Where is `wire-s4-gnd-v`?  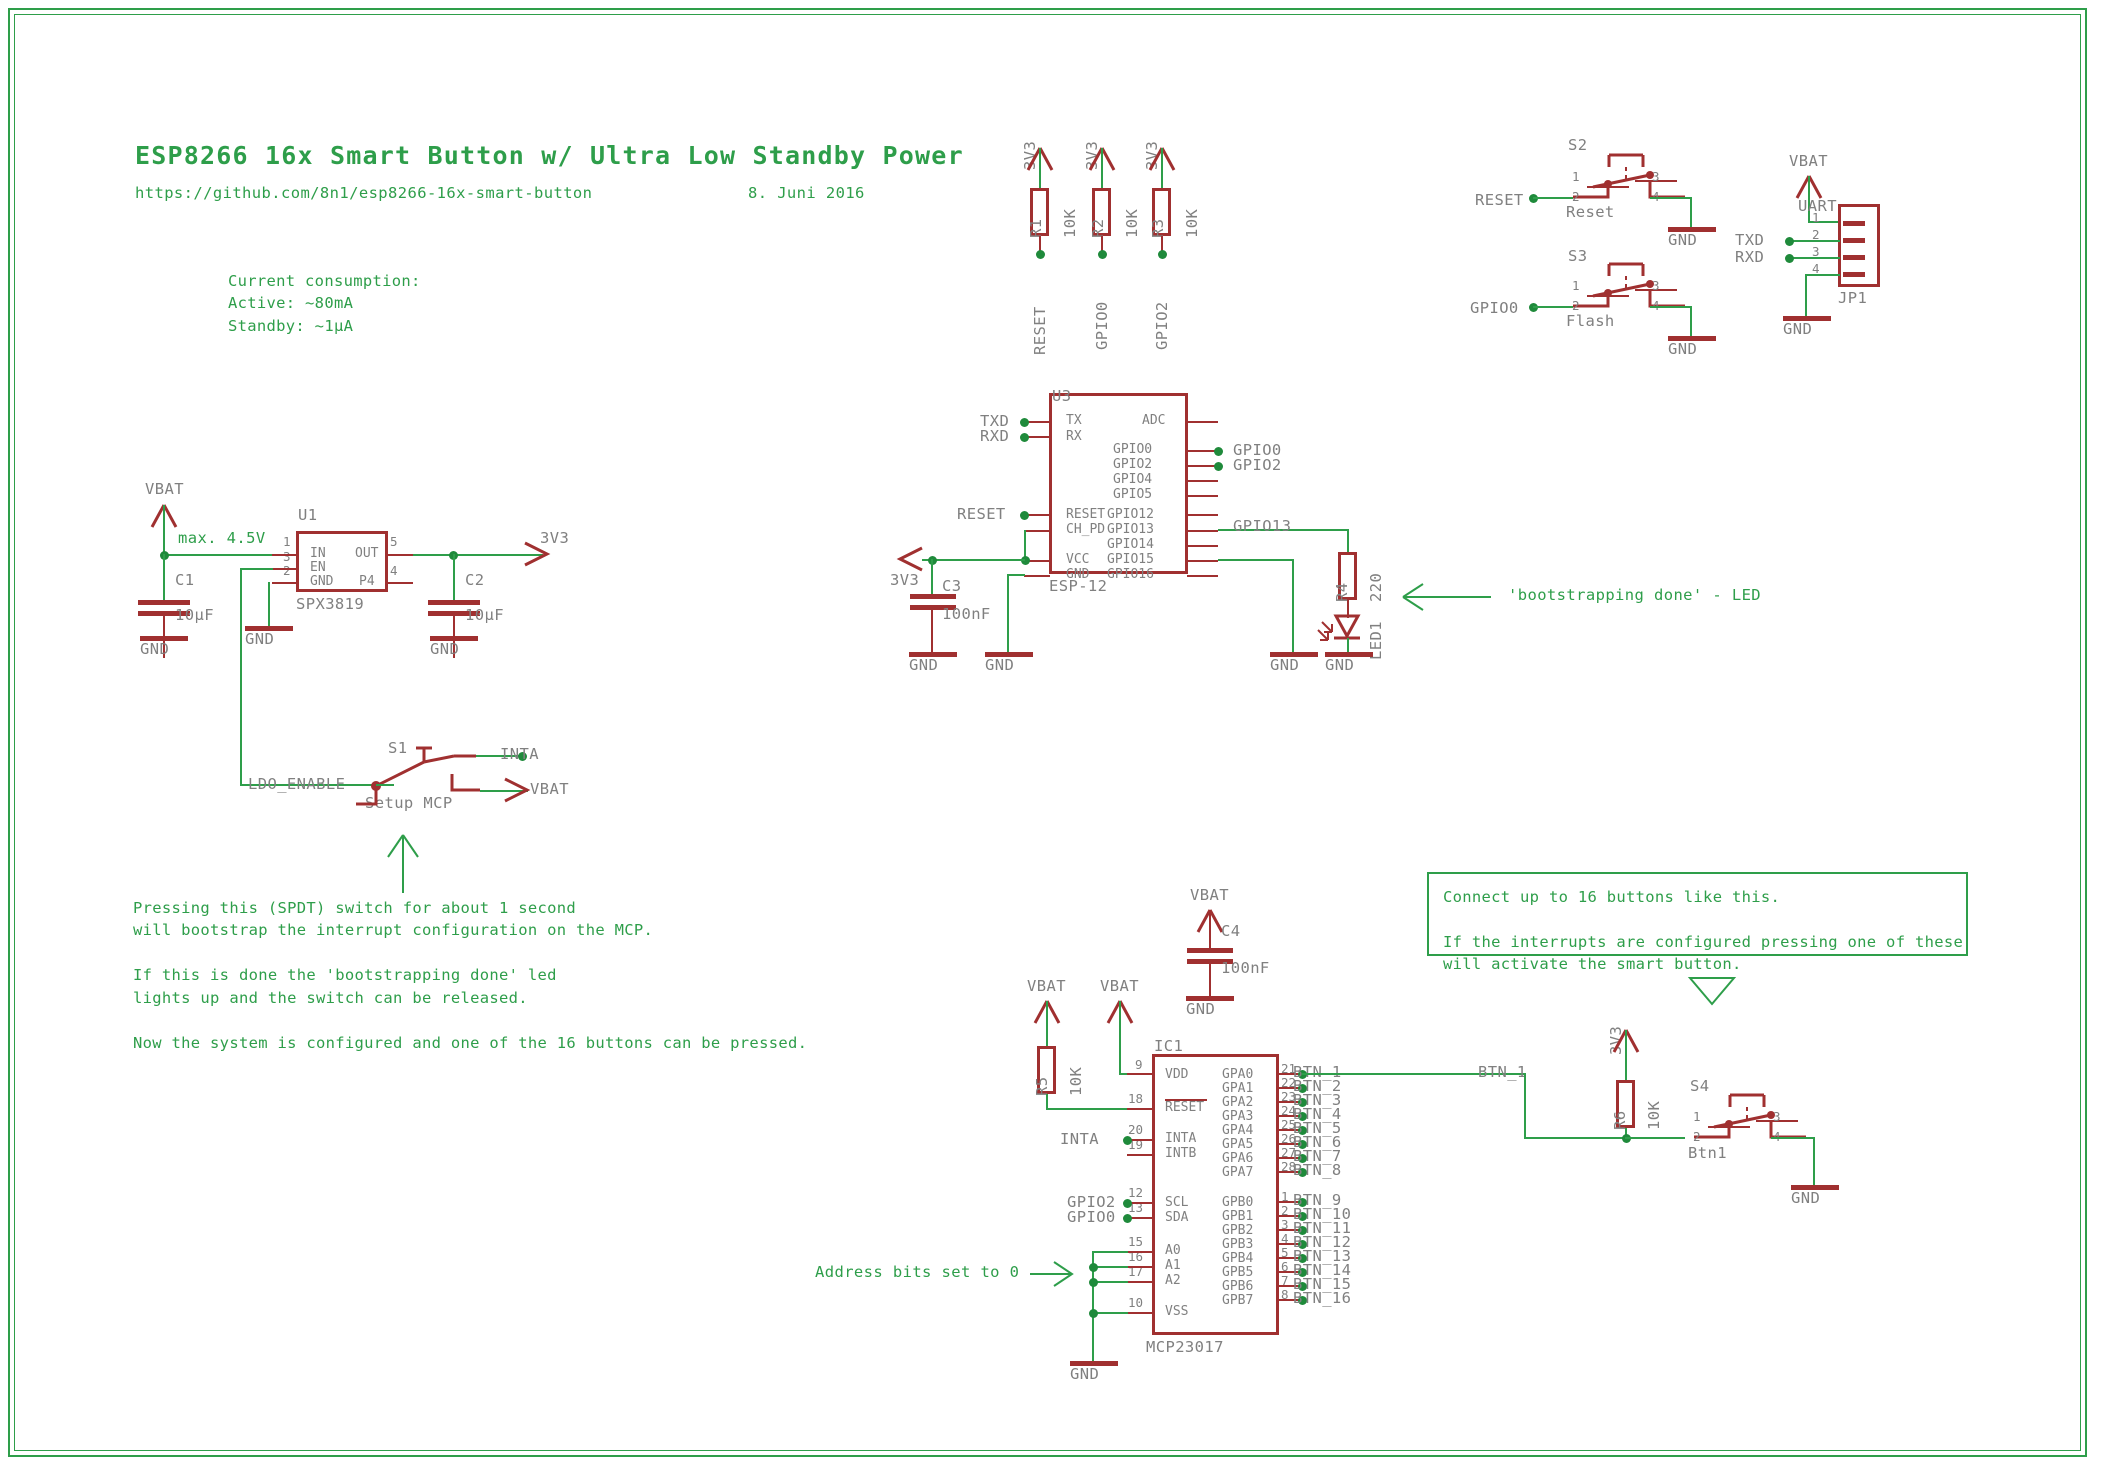 wire-s4-gnd-v is located at coordinates (1814, 1161).